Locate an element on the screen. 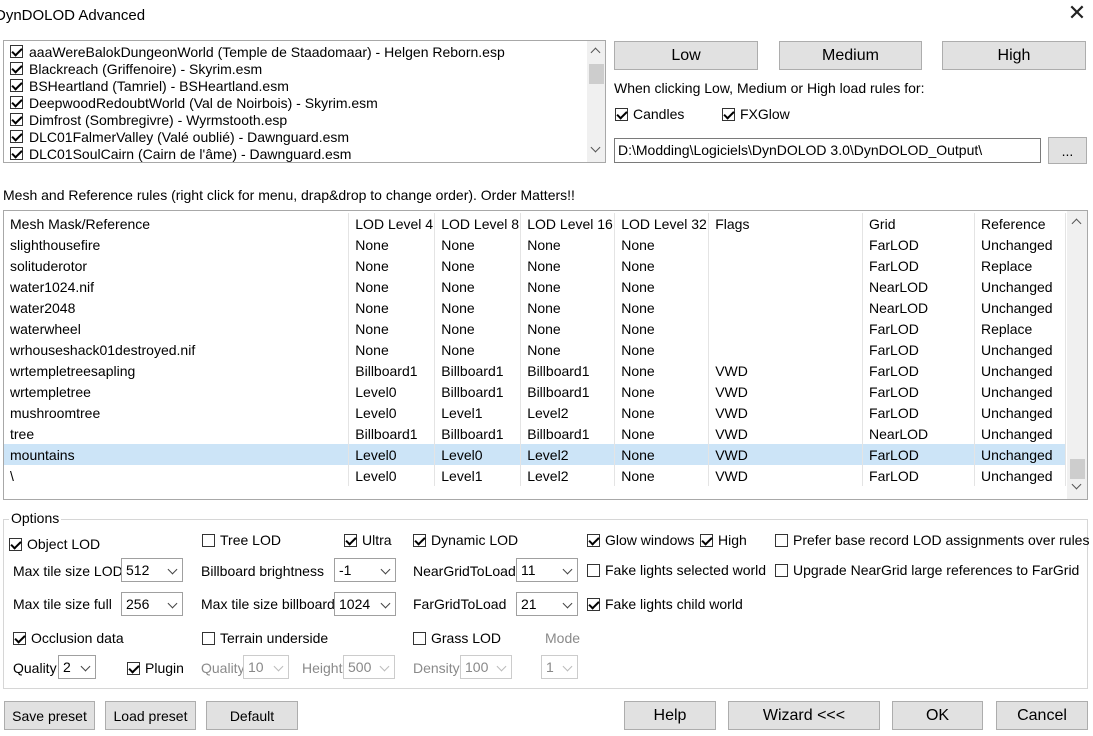 This screenshot has width=1093, height=736. terrain-quality-select: 10 is located at coordinates (266, 667).